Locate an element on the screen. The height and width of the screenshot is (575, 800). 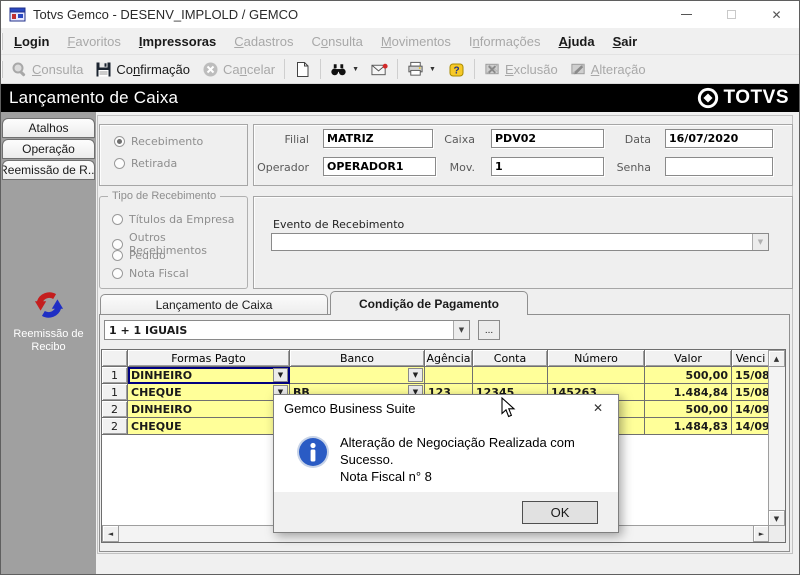
grid-header-venci: Venci is located at coordinates (751, 358).